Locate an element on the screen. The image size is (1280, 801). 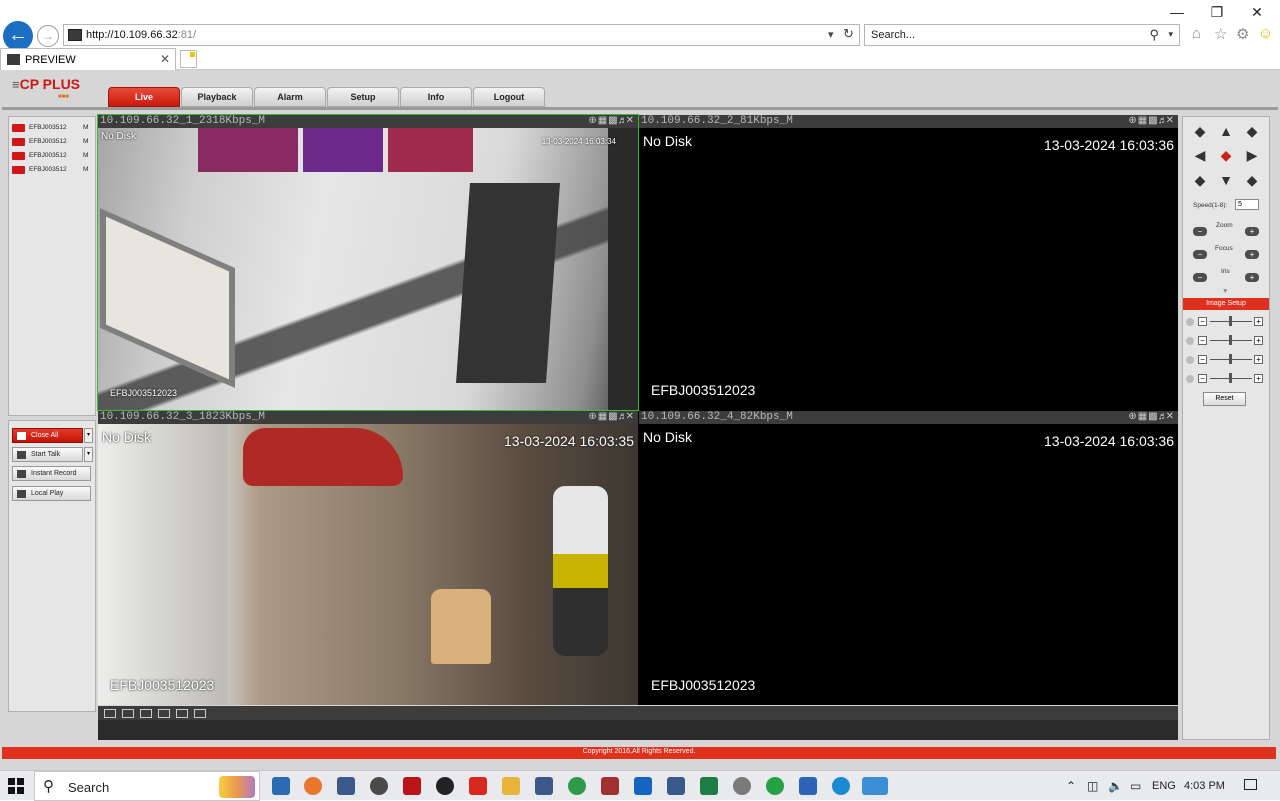
local-play-button: Local Play is located at coordinates (51, 493).